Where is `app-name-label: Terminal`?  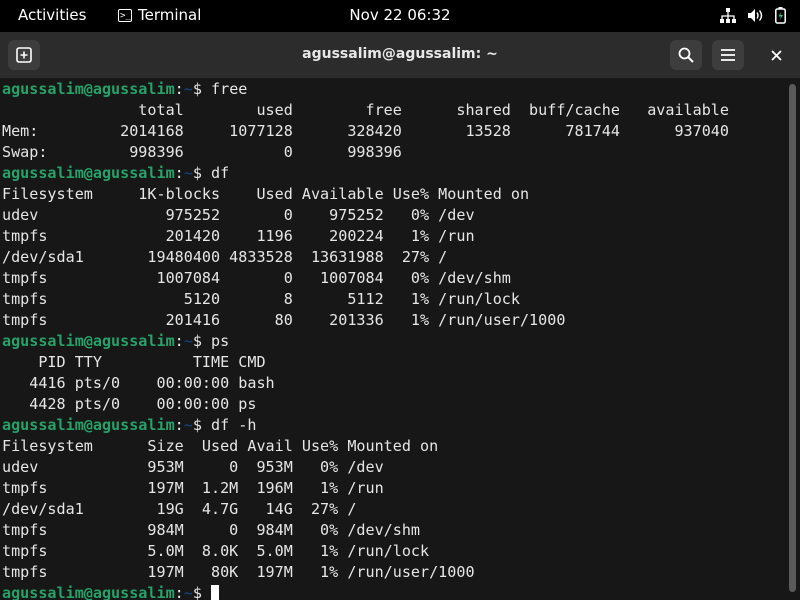 app-name-label: Terminal is located at coordinates (170, 15).